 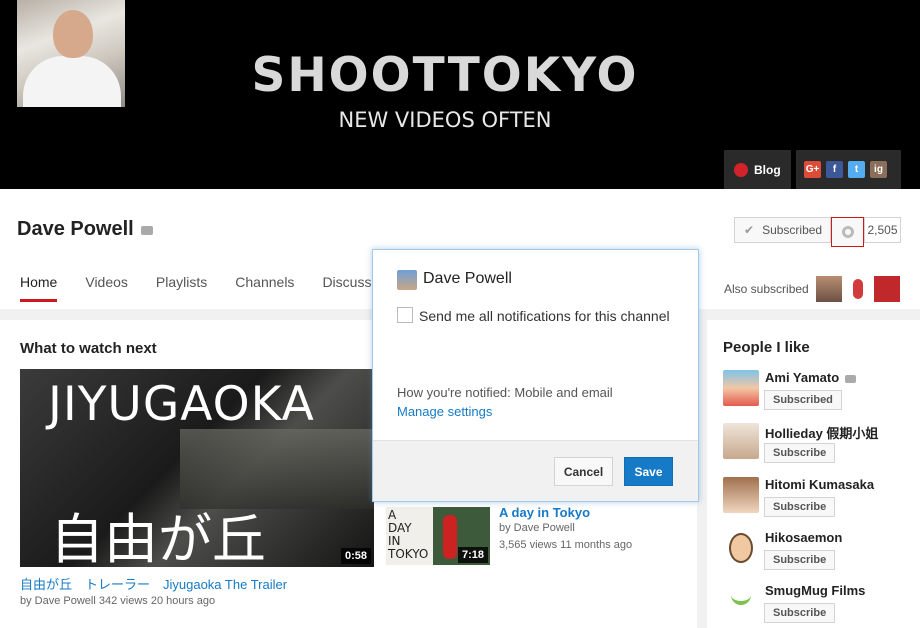 What do you see at coordinates (749, 230) in the screenshot?
I see `check-icon: ✔` at bounding box center [749, 230].